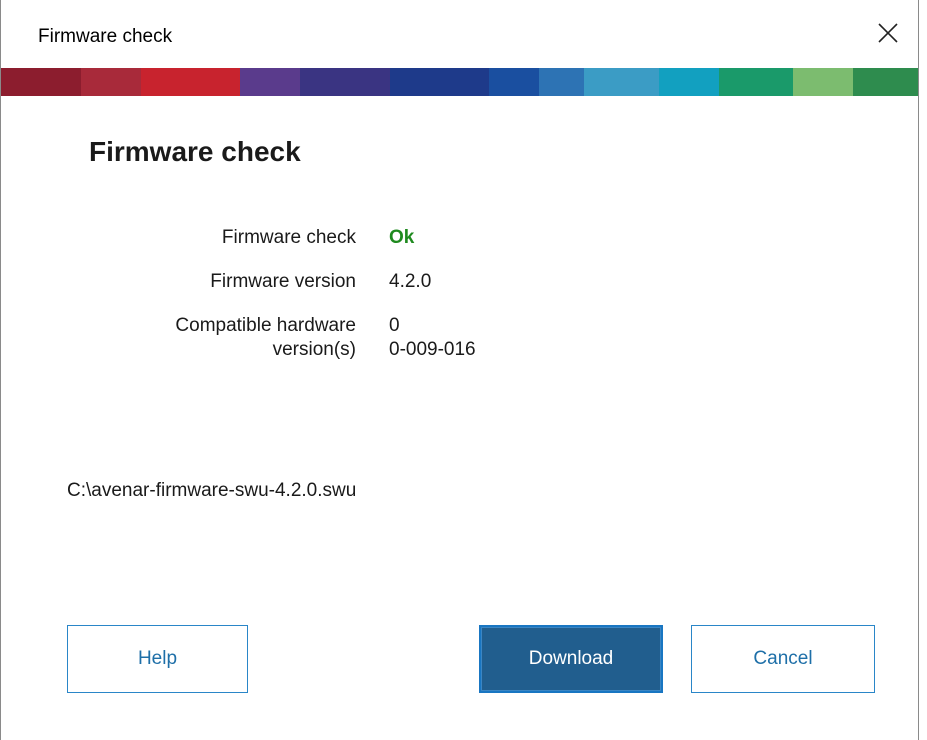 This screenshot has height=740, width=927. What do you see at coordinates (288, 237) in the screenshot?
I see `firmware-check-label: Firmware check` at bounding box center [288, 237].